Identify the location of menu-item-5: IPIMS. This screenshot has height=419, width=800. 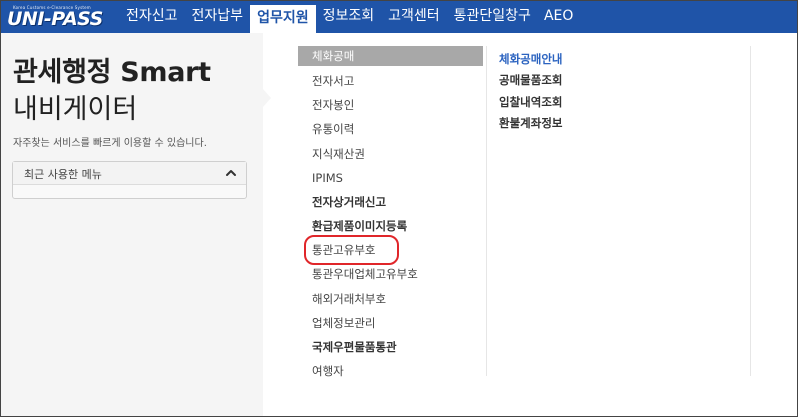
(390, 178).